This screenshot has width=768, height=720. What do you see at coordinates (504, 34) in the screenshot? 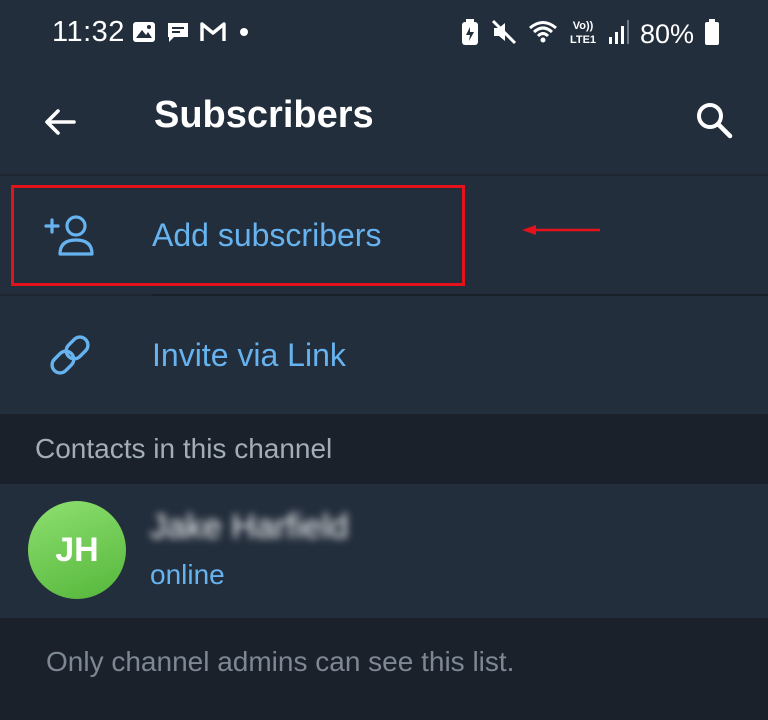
I see `mute-icon` at bounding box center [504, 34].